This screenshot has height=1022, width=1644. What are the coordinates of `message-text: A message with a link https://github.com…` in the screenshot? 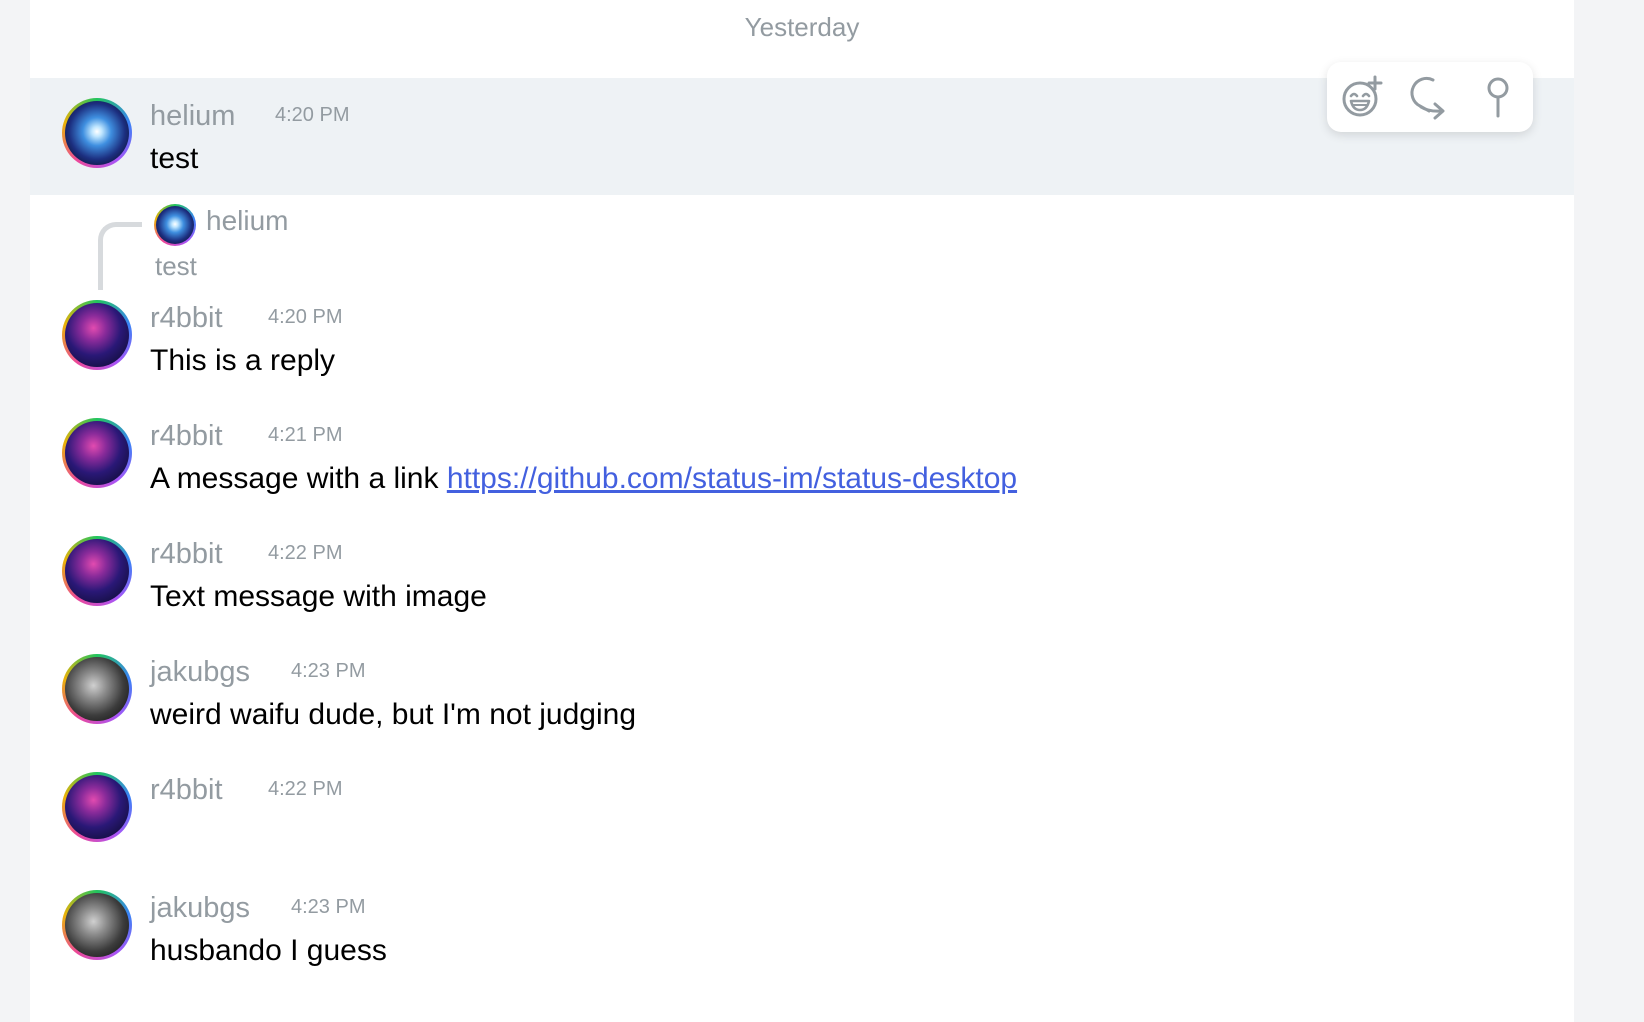 It's located at (583, 479).